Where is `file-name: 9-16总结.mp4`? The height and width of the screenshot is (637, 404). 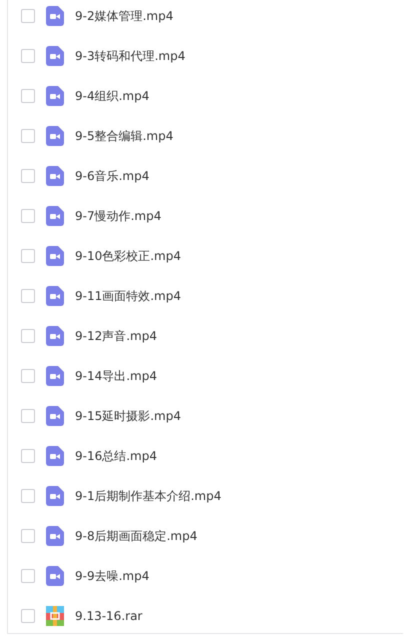
file-name: 9-16总结.mp4 is located at coordinates (116, 456).